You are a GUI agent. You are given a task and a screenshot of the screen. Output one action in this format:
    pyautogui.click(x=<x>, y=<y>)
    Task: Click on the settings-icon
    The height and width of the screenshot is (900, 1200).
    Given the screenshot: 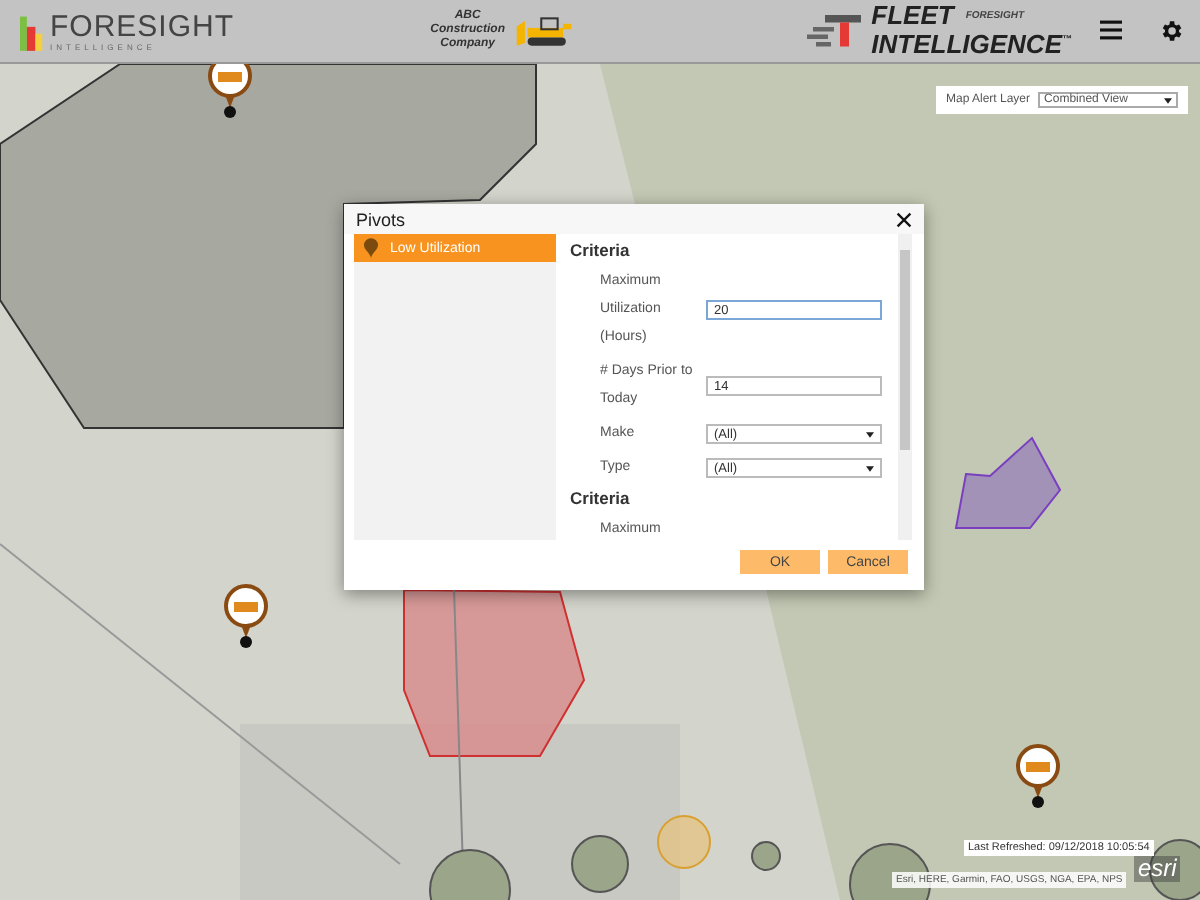 What is the action you would take?
    pyautogui.click(x=1171, y=30)
    